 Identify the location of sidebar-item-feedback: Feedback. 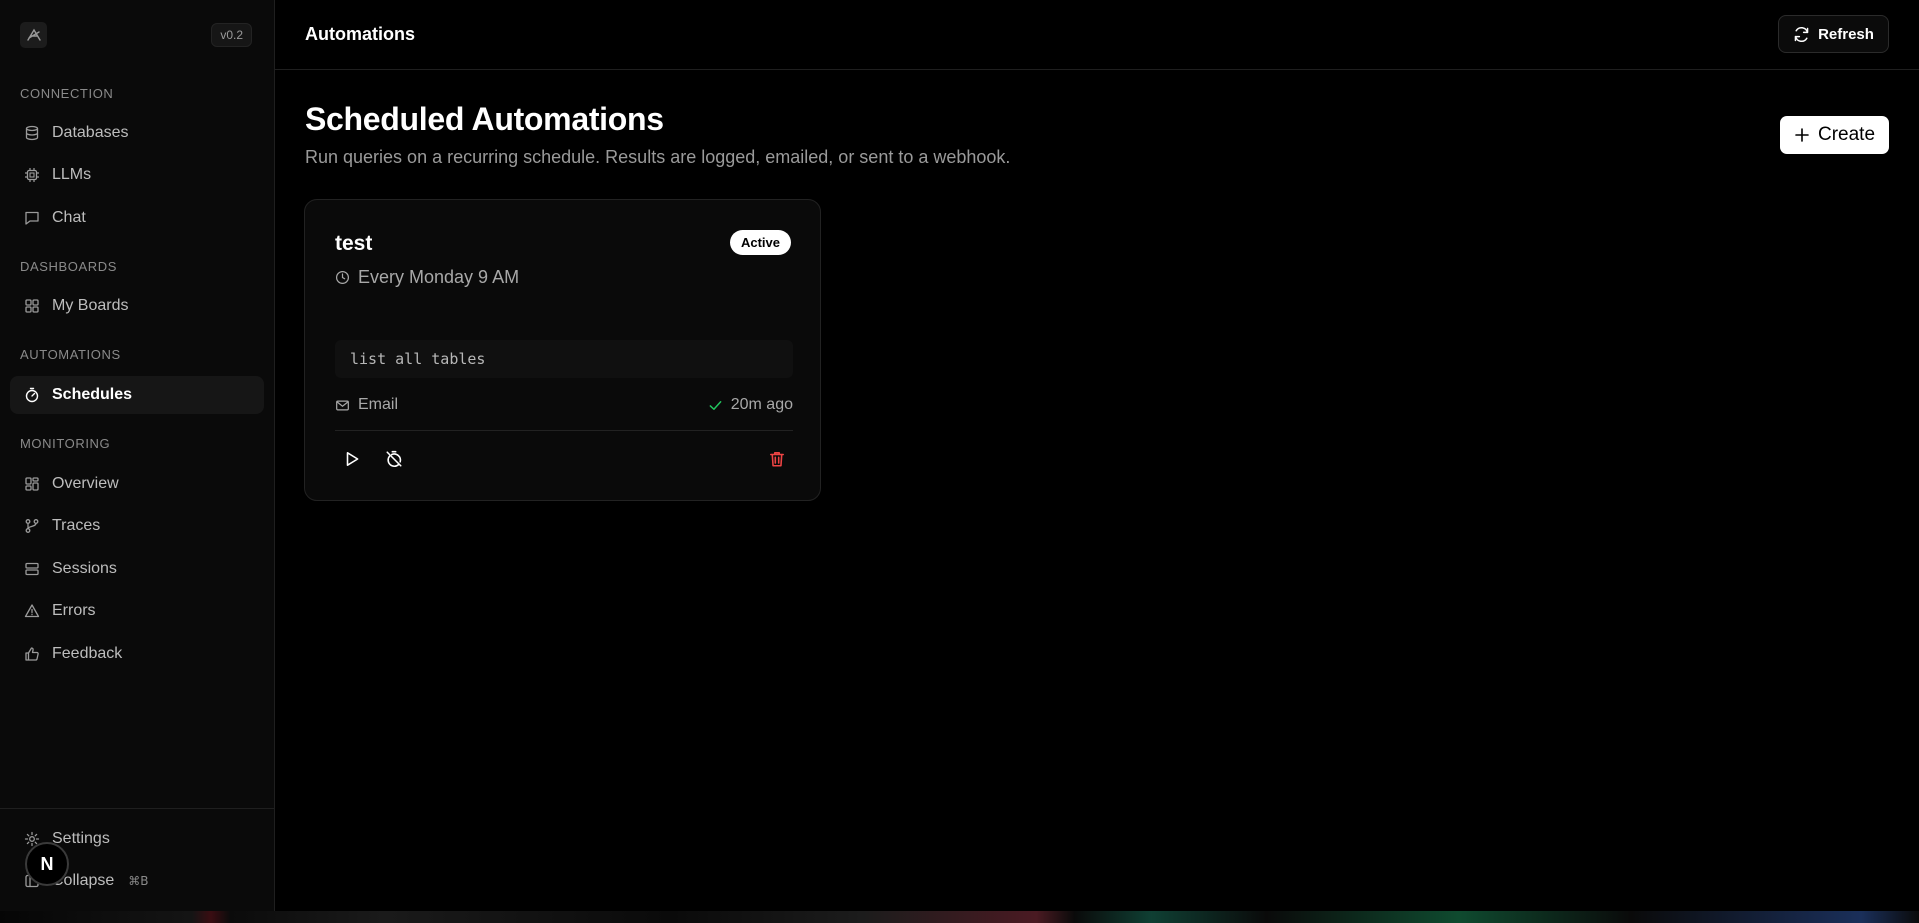
(137, 654).